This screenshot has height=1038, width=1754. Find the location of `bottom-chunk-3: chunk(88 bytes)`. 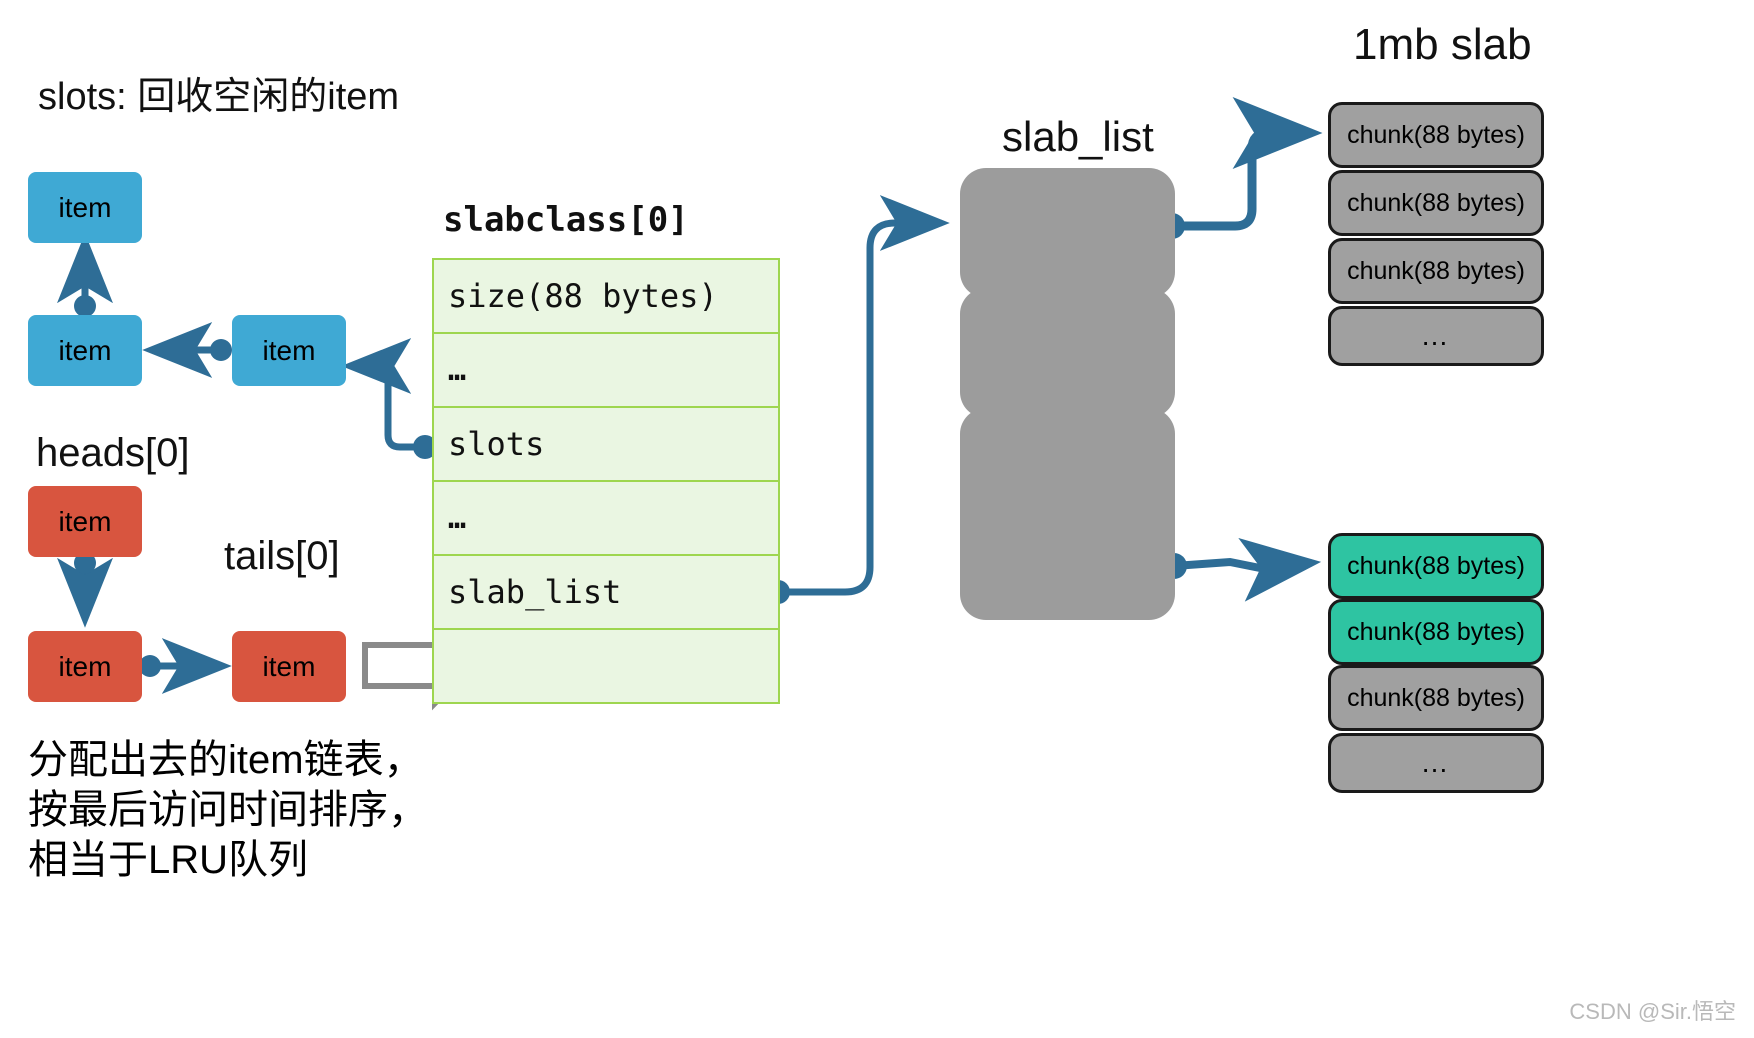

bottom-chunk-3: chunk(88 bytes) is located at coordinates (1436, 698).